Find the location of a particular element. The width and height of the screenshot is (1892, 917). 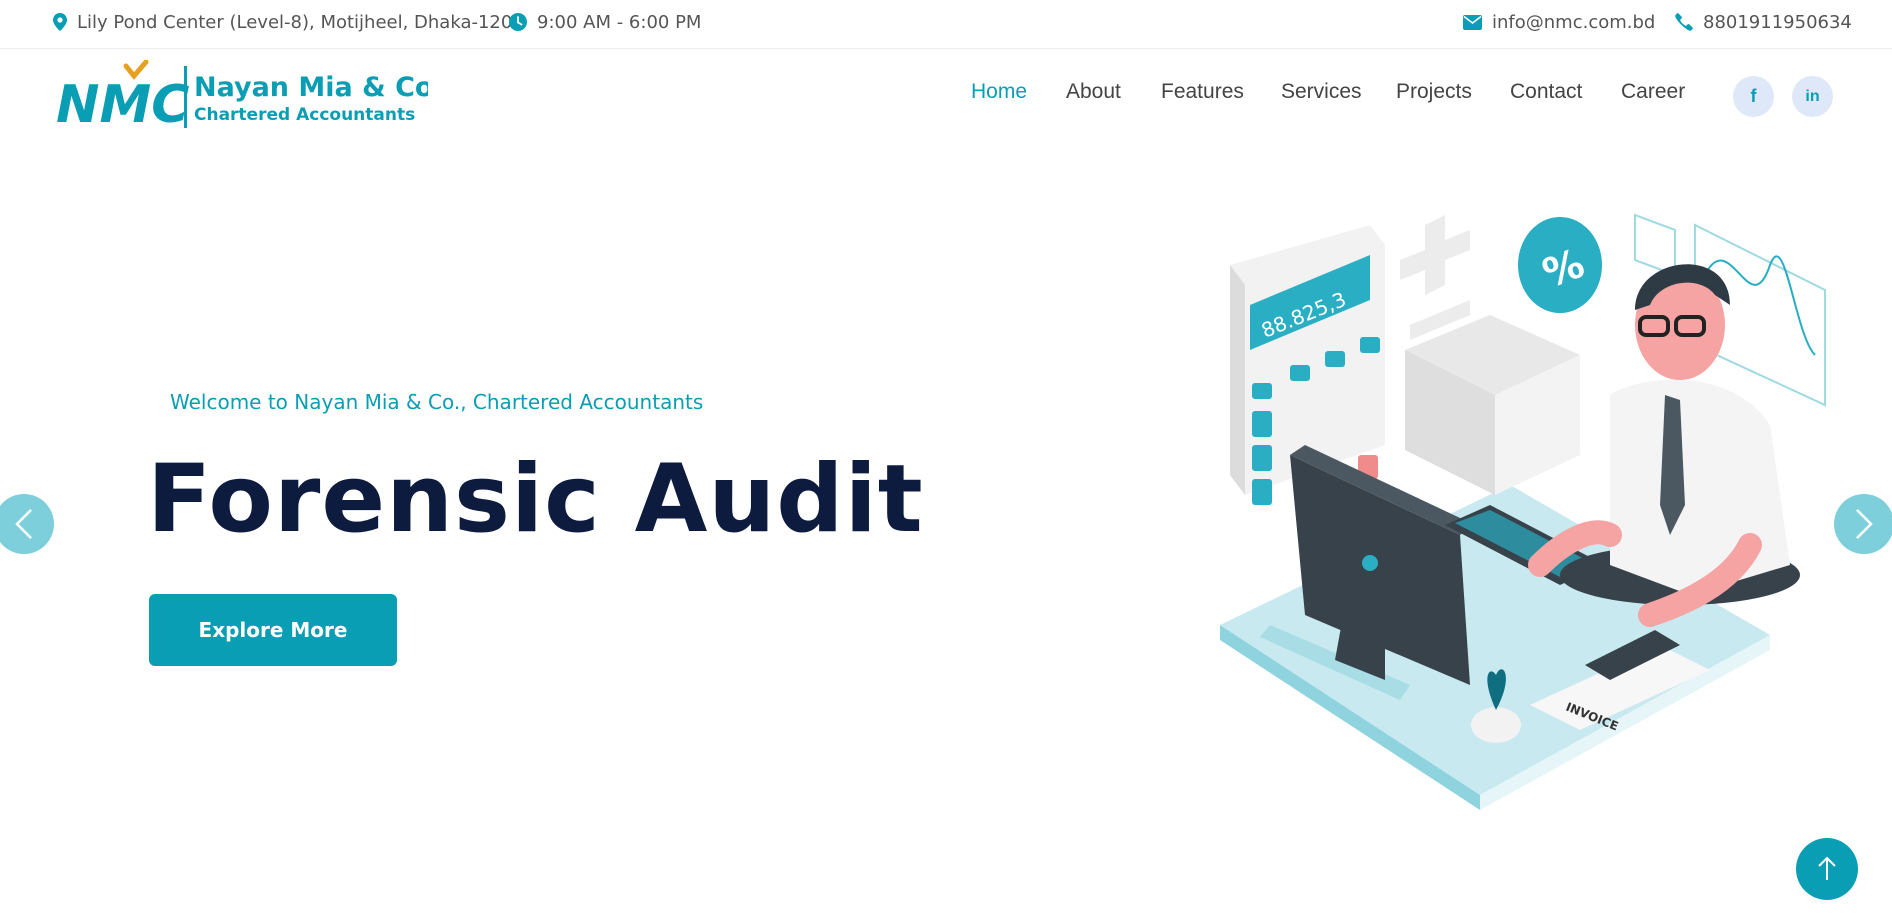

nav-services: Services is located at coordinates (1321, 92).